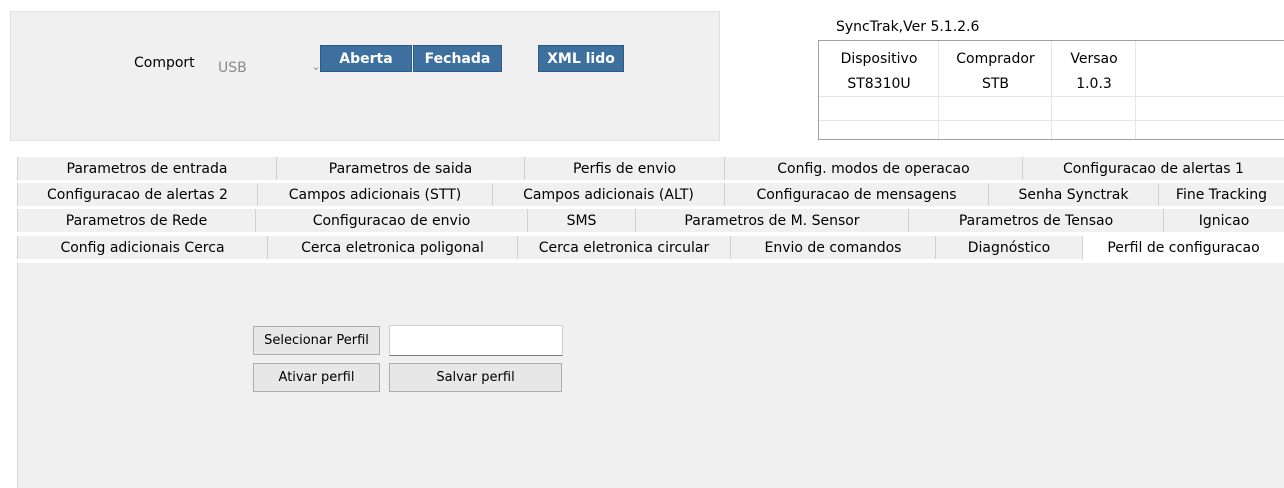 The height and width of the screenshot is (488, 1284). Describe the element at coordinates (146, 168) in the screenshot. I see `tab-parametros-entrada: Parametros de entrada` at that location.